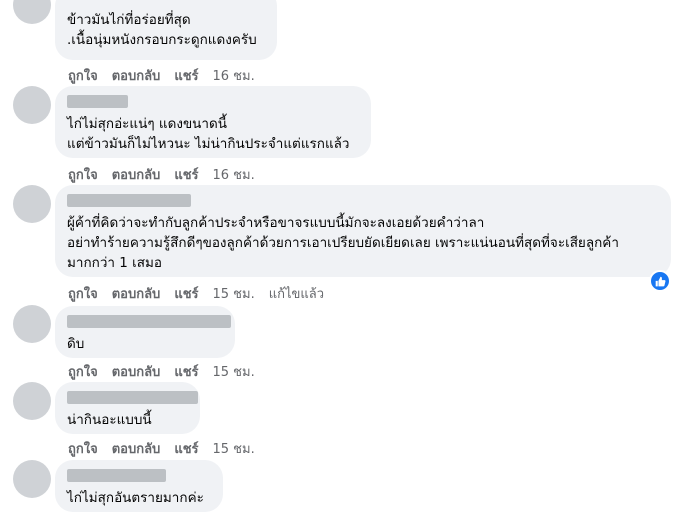 The image size is (700, 512). What do you see at coordinates (127, 408) in the screenshot?
I see `comment-bubble: น่ากินอะแบบนี้` at bounding box center [127, 408].